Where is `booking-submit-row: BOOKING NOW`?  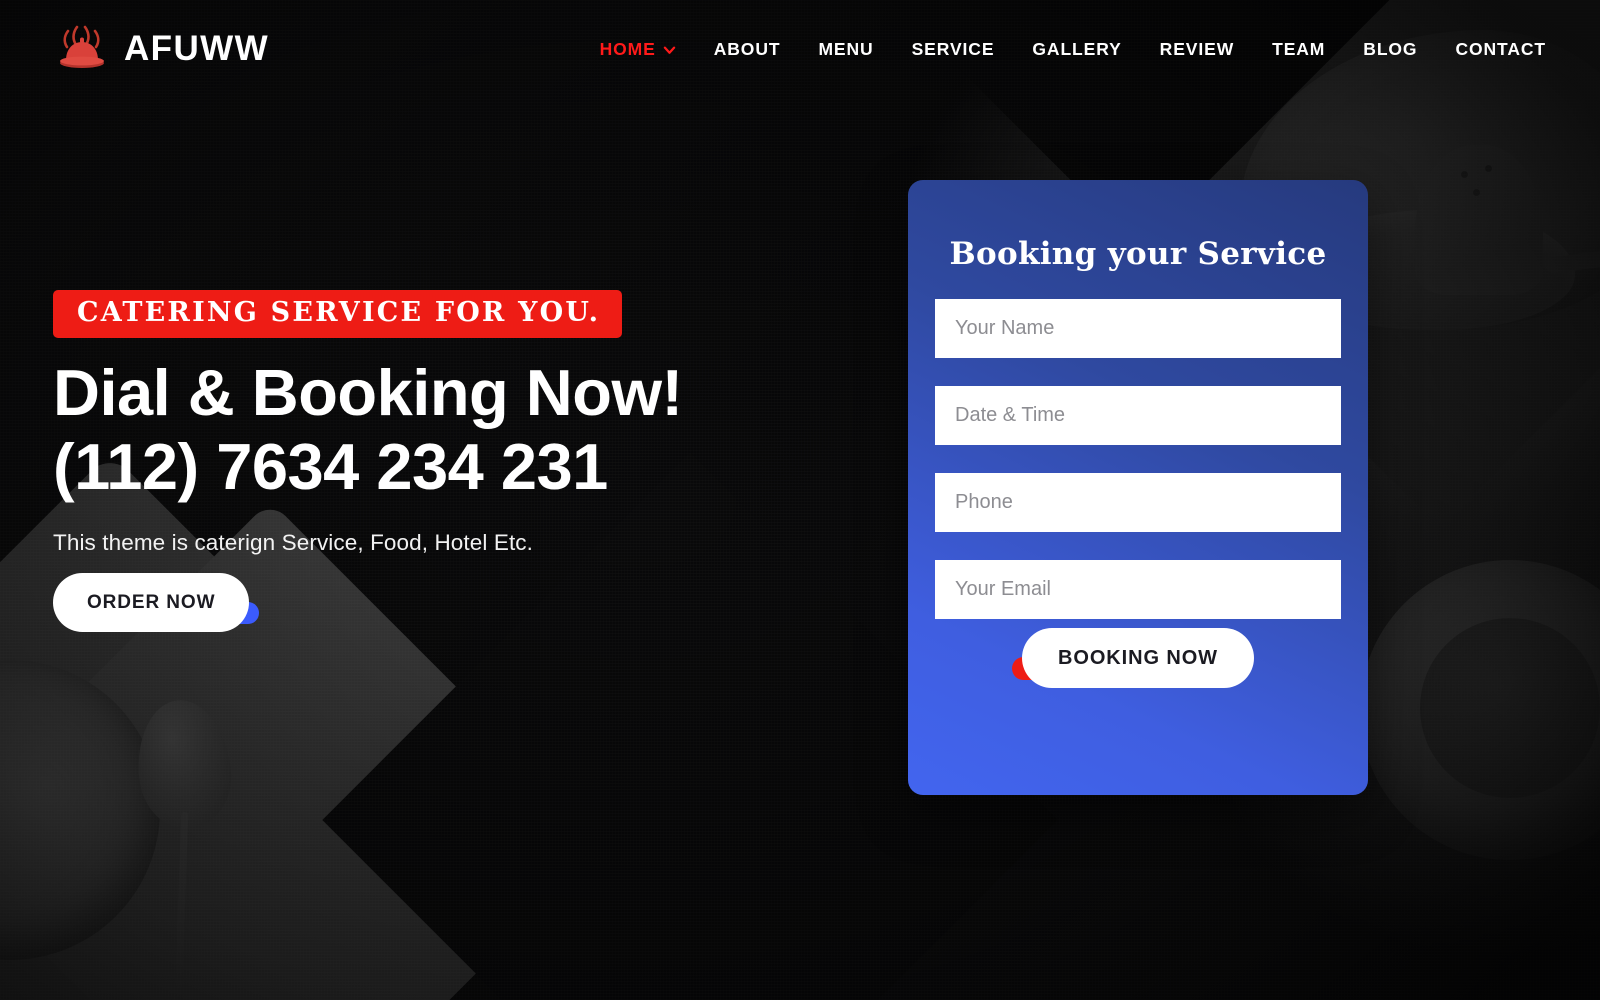 booking-submit-row: BOOKING NOW is located at coordinates (1138, 658).